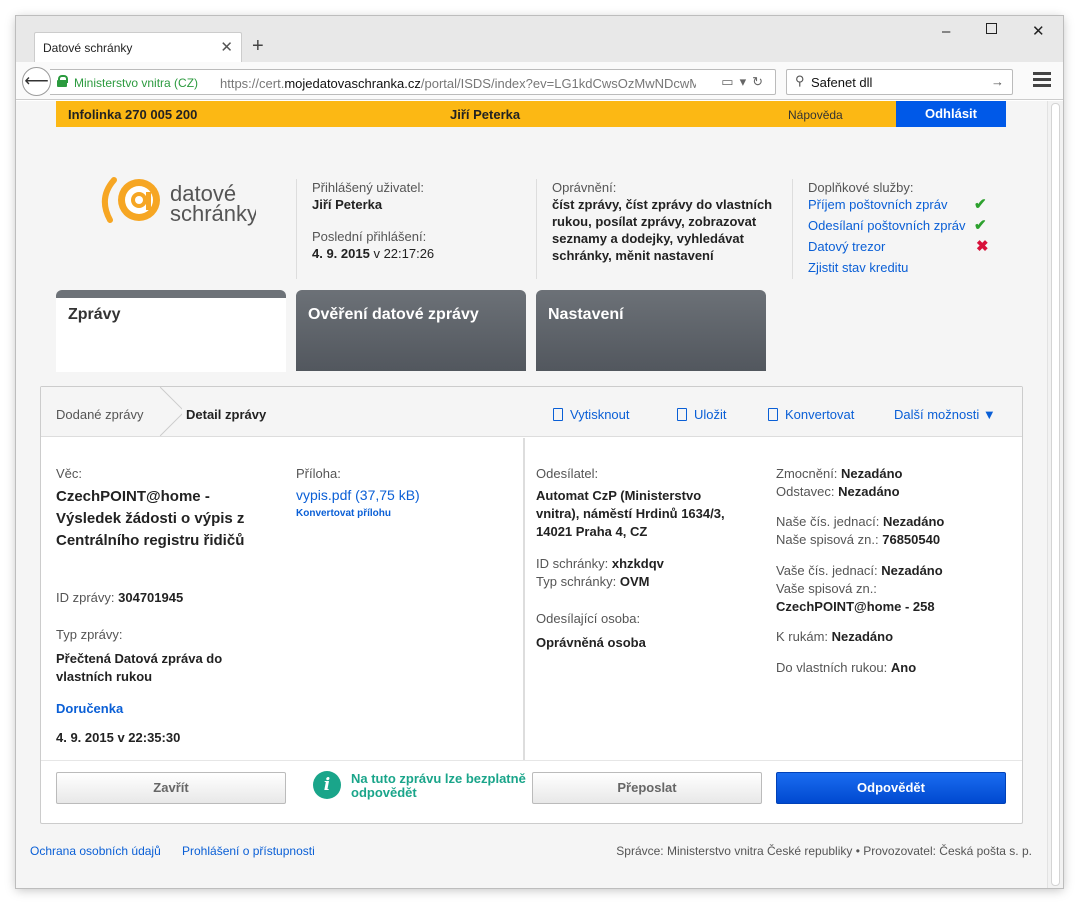  Describe the element at coordinates (347, 204) in the screenshot. I see `logged-user: Jiří Peterka` at that location.